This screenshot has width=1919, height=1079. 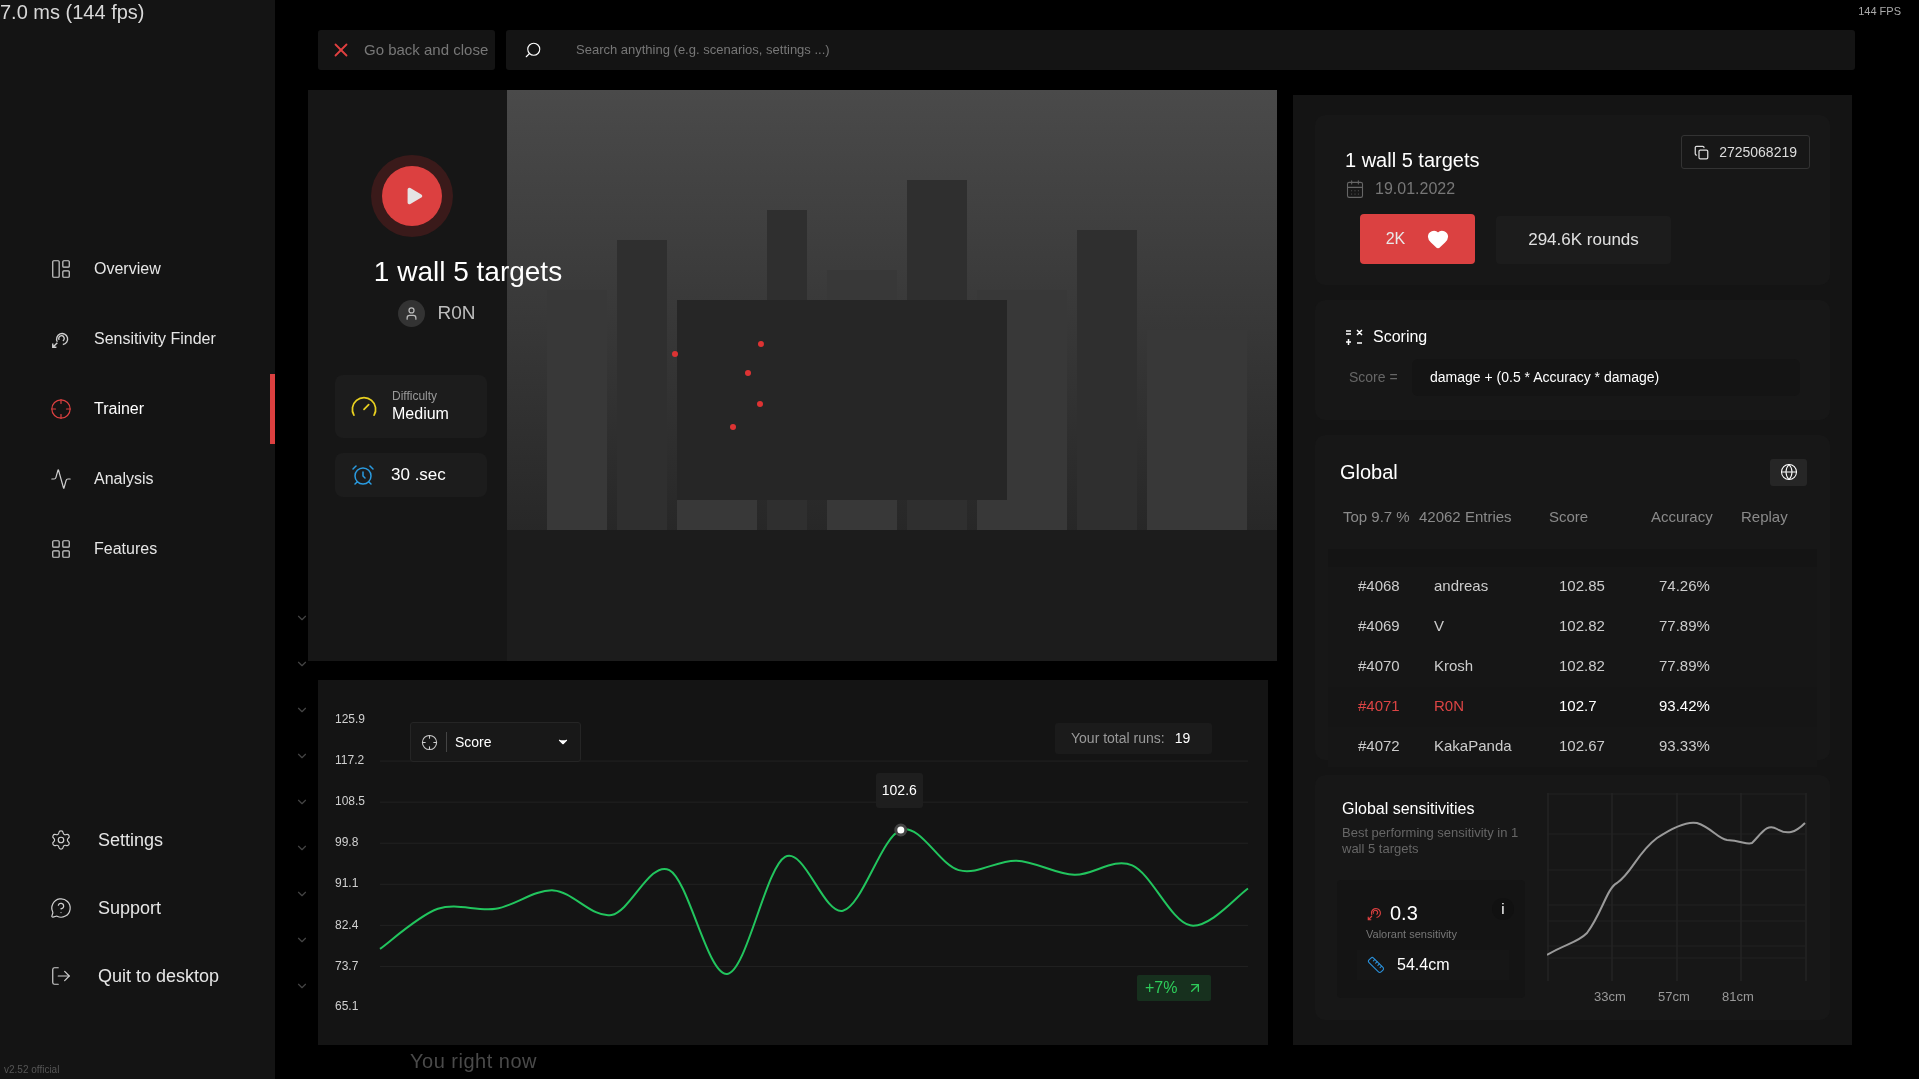 I want to click on nav-item: Overview, so click(x=137, y=269).